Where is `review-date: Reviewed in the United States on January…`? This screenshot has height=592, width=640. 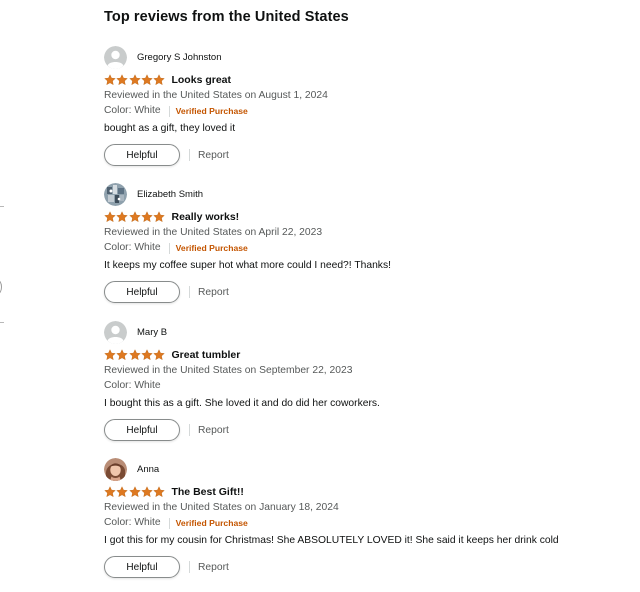 review-date: Reviewed in the United States on January… is located at coordinates (221, 507).